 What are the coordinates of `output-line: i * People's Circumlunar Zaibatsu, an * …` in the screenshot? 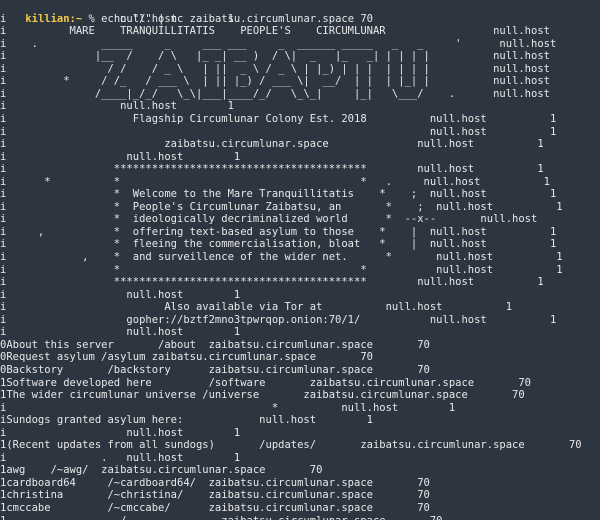 It's located at (281, 206).